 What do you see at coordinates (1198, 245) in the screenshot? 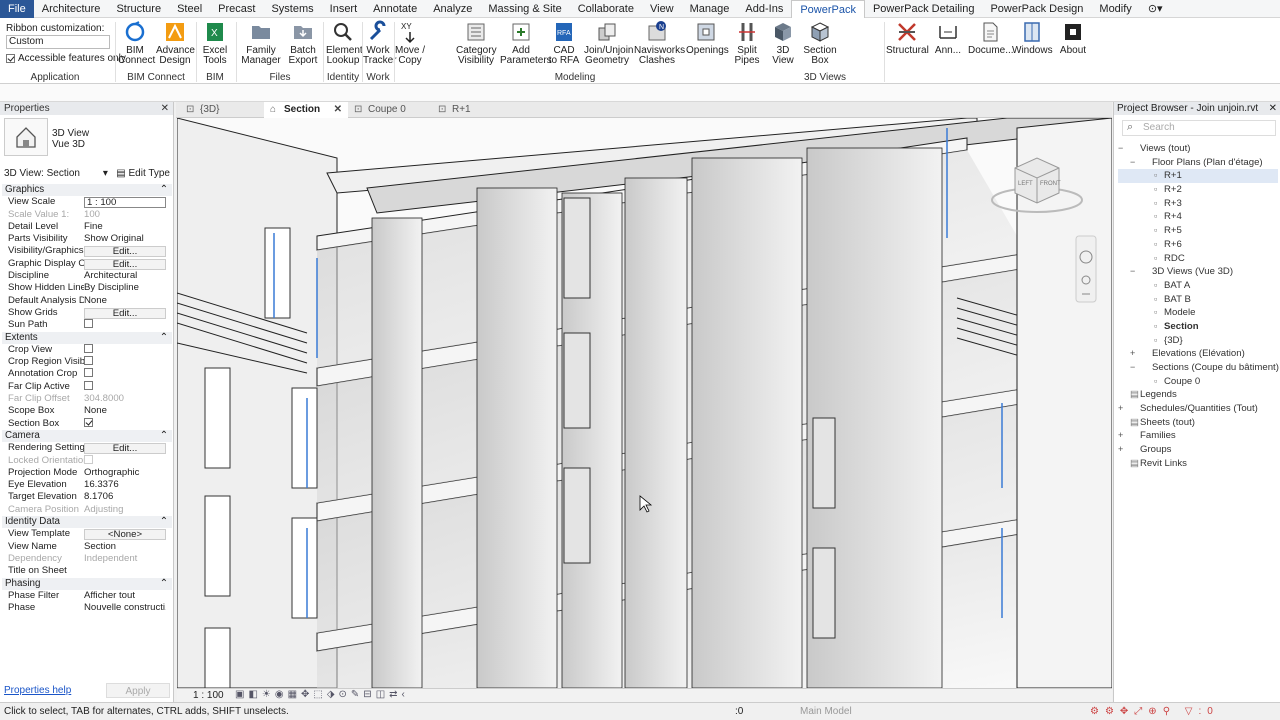
I see `browser-item-r-6: ▫ R+6` at bounding box center [1198, 245].